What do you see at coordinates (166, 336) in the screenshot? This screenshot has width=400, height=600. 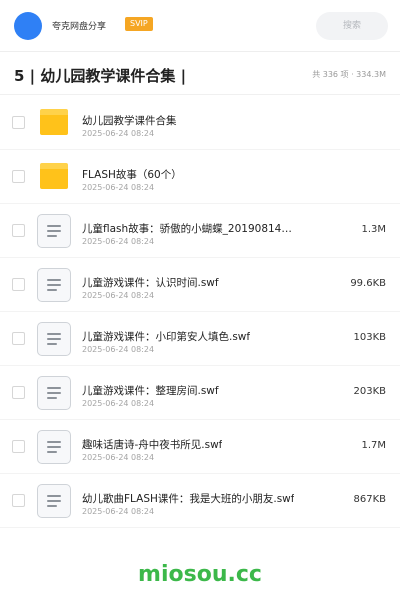 I see `file-name: 儿童游戏课件：小印第安人填色.swf` at bounding box center [166, 336].